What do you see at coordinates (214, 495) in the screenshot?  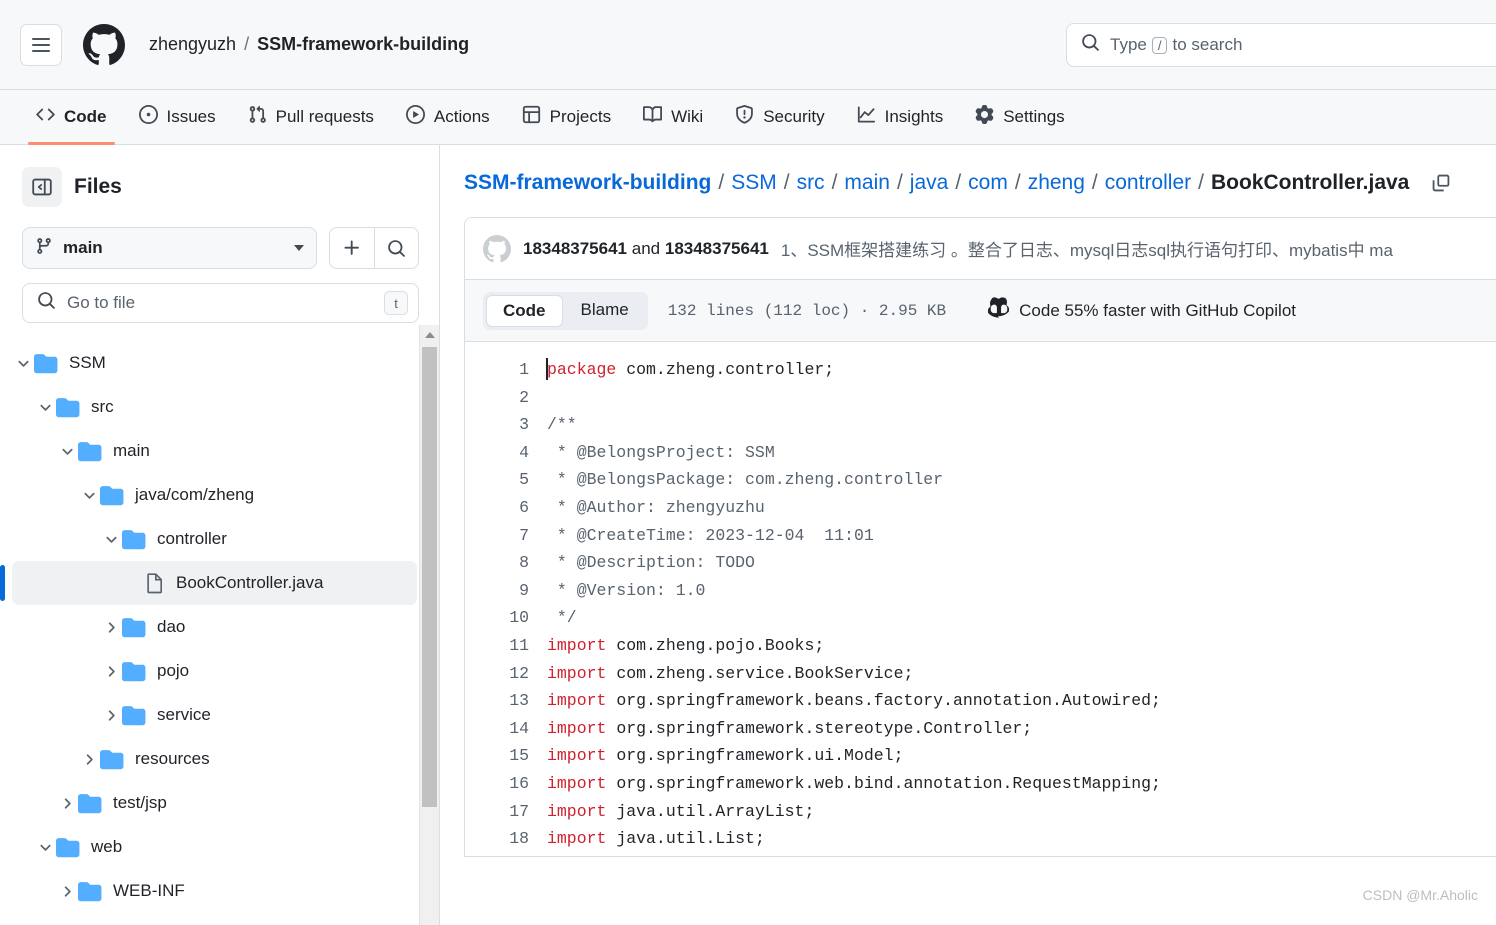 I see `tree-folder-java/com/zheng: java/com/zheng` at bounding box center [214, 495].